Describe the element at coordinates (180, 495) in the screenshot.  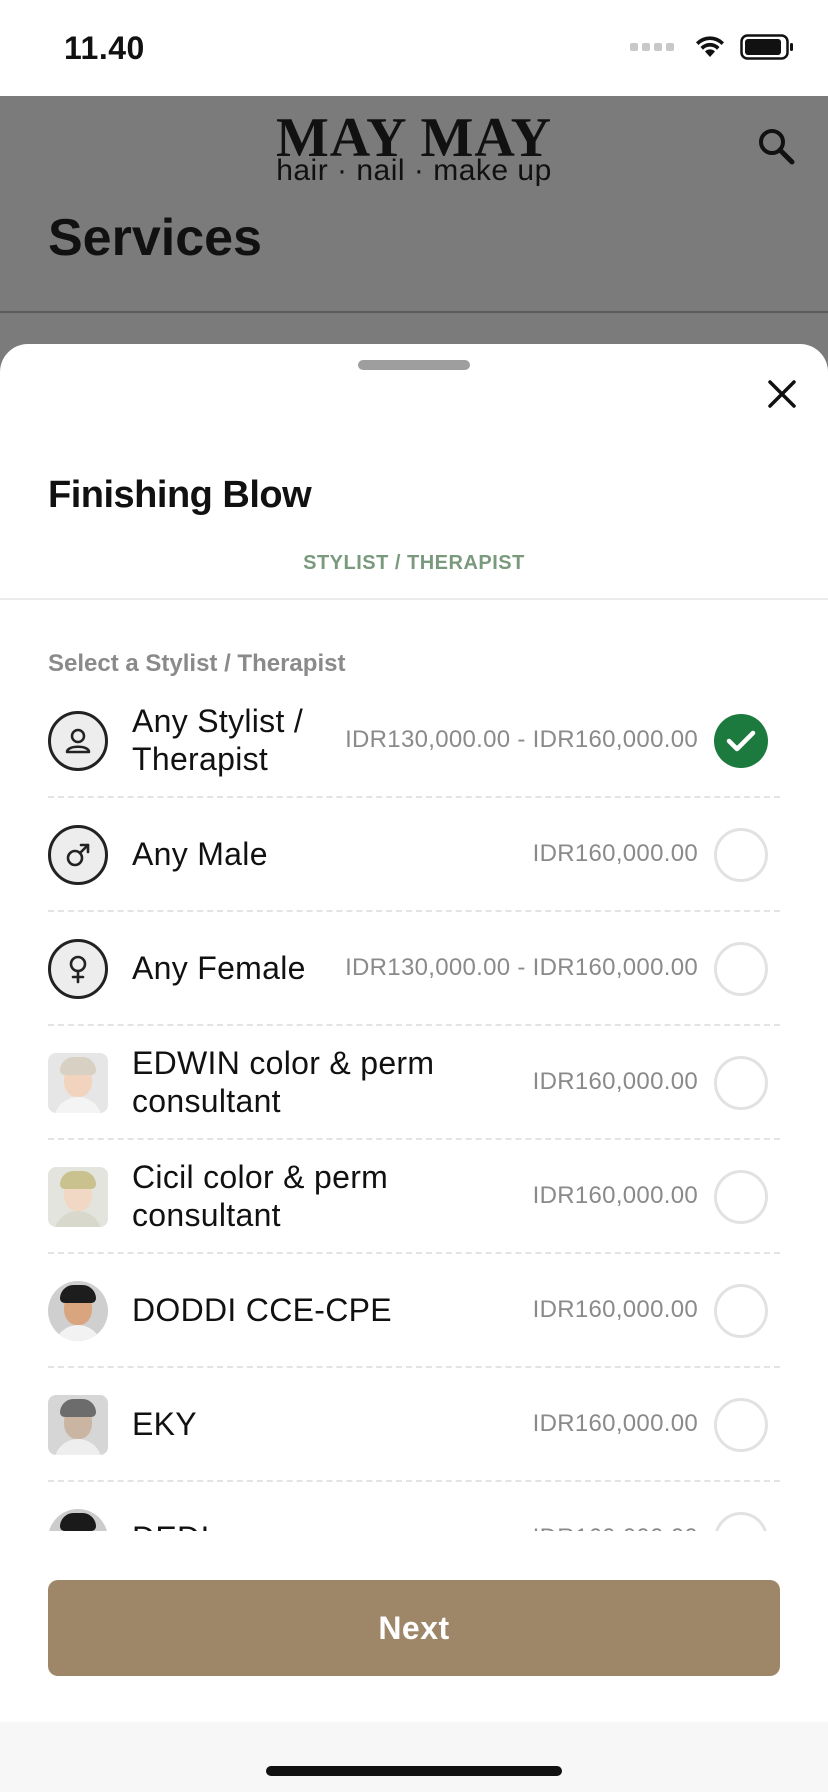
I see `service-title: Finishing Blow` at that location.